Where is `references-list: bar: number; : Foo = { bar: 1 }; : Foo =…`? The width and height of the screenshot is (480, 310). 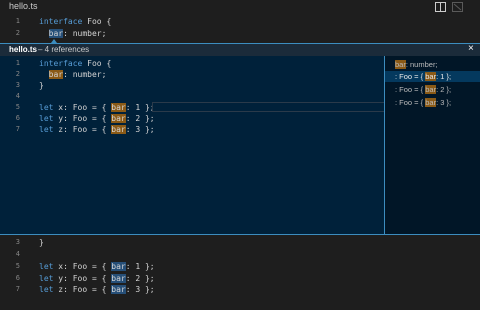
references-list: bar: number; : Foo = { bar: 1 }; : Foo =… is located at coordinates (432, 145).